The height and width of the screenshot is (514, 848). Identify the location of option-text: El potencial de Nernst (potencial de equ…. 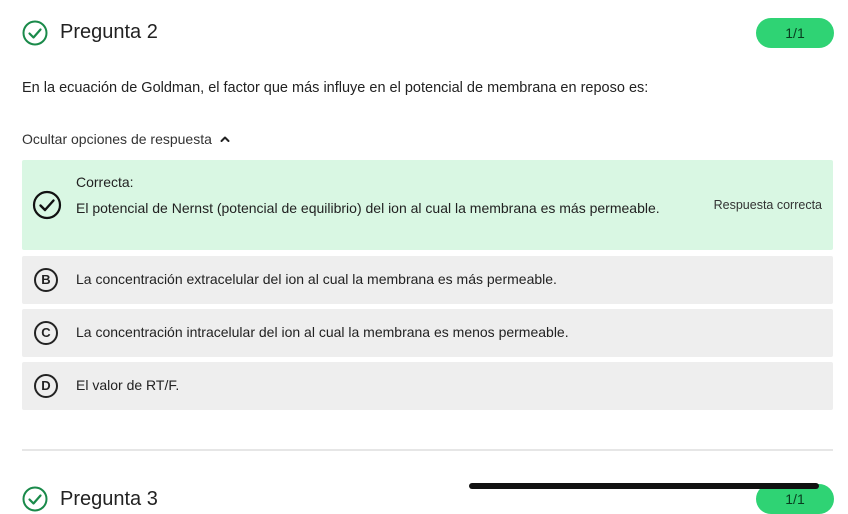
(368, 208).